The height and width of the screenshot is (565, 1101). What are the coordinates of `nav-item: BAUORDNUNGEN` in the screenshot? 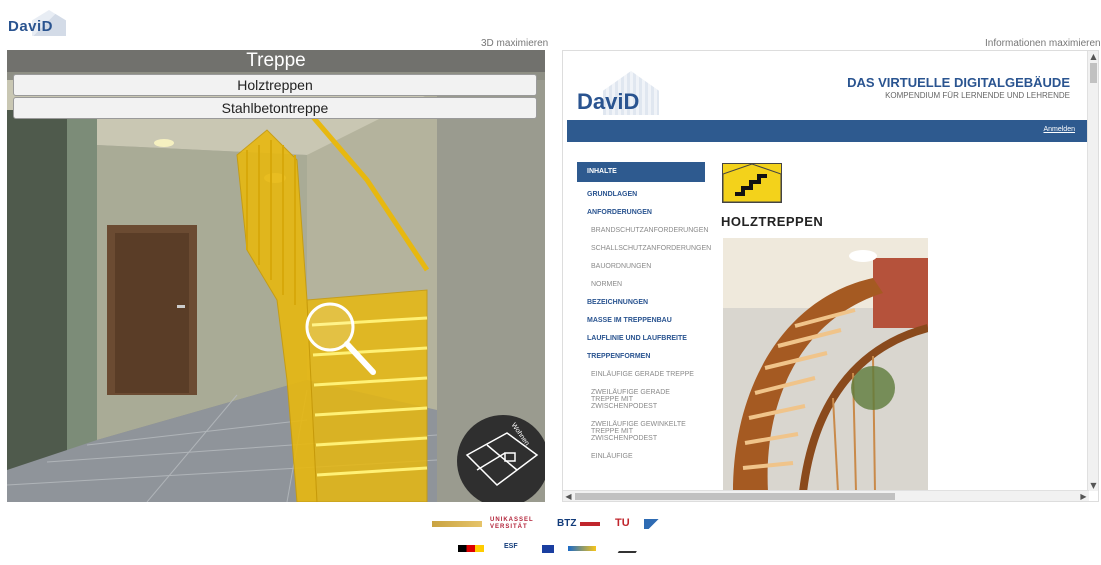 It's located at (642, 266).